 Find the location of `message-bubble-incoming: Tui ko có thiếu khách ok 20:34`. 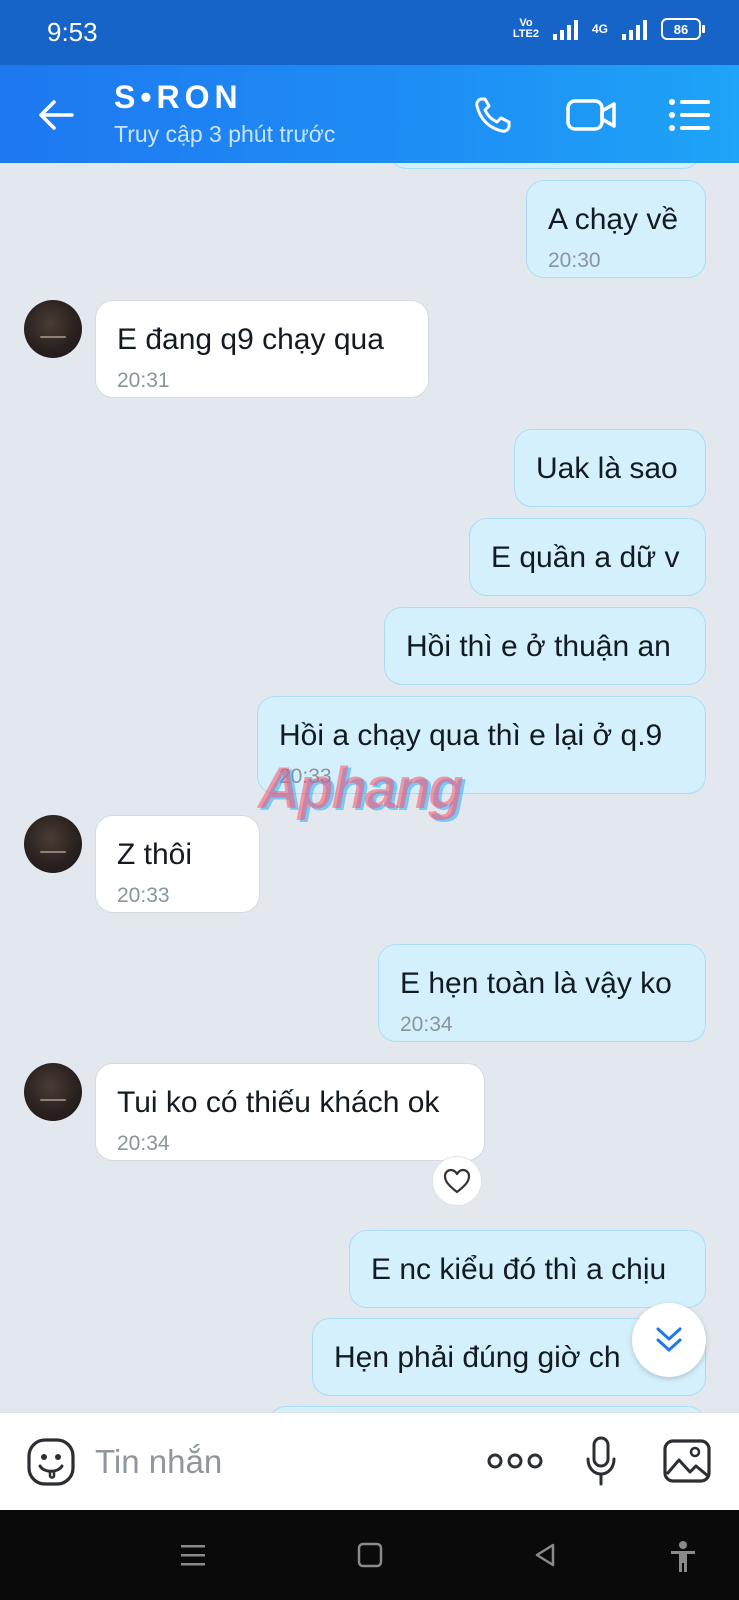

message-bubble-incoming: Tui ko có thiếu khách ok 20:34 is located at coordinates (290, 1112).